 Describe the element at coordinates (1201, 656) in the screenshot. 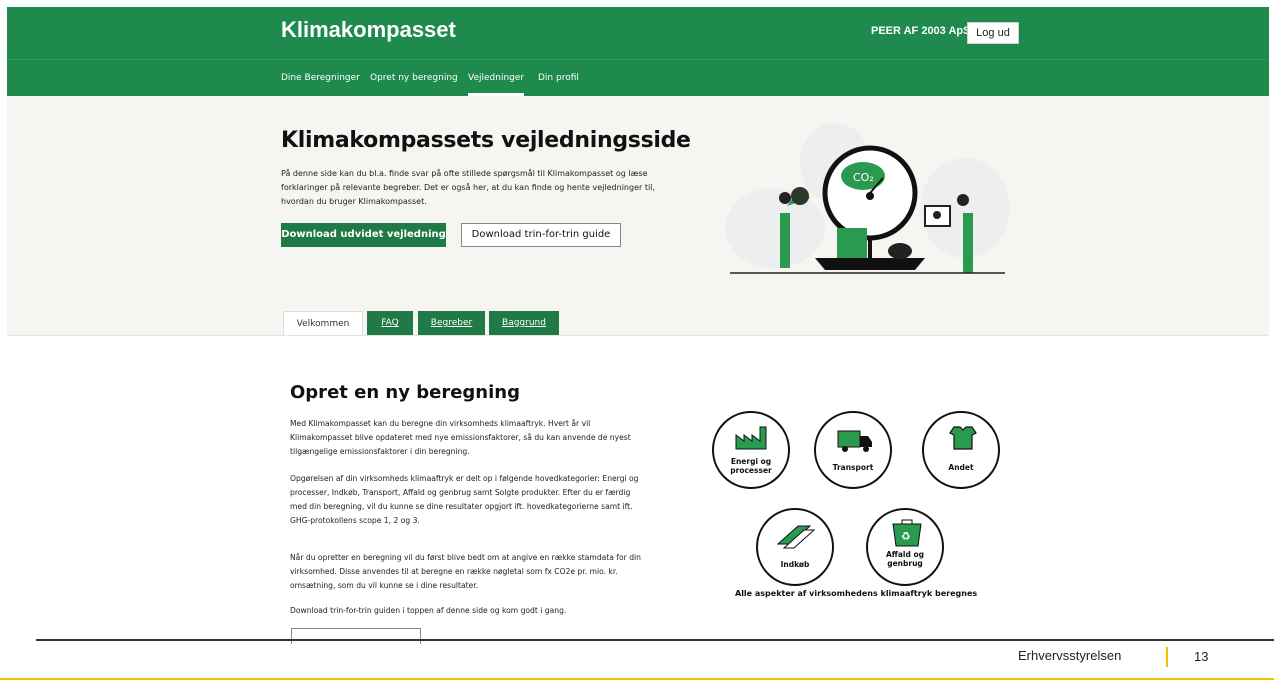

I see `page-number: 13` at that location.